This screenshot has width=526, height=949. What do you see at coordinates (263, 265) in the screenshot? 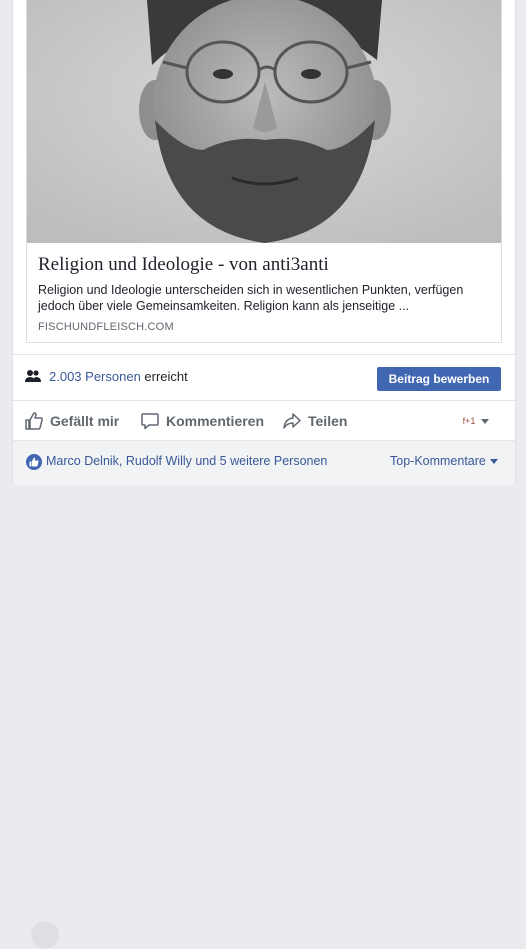
I see `link-preview-title: Religion und Ideologie - von anti3anti` at bounding box center [263, 265].